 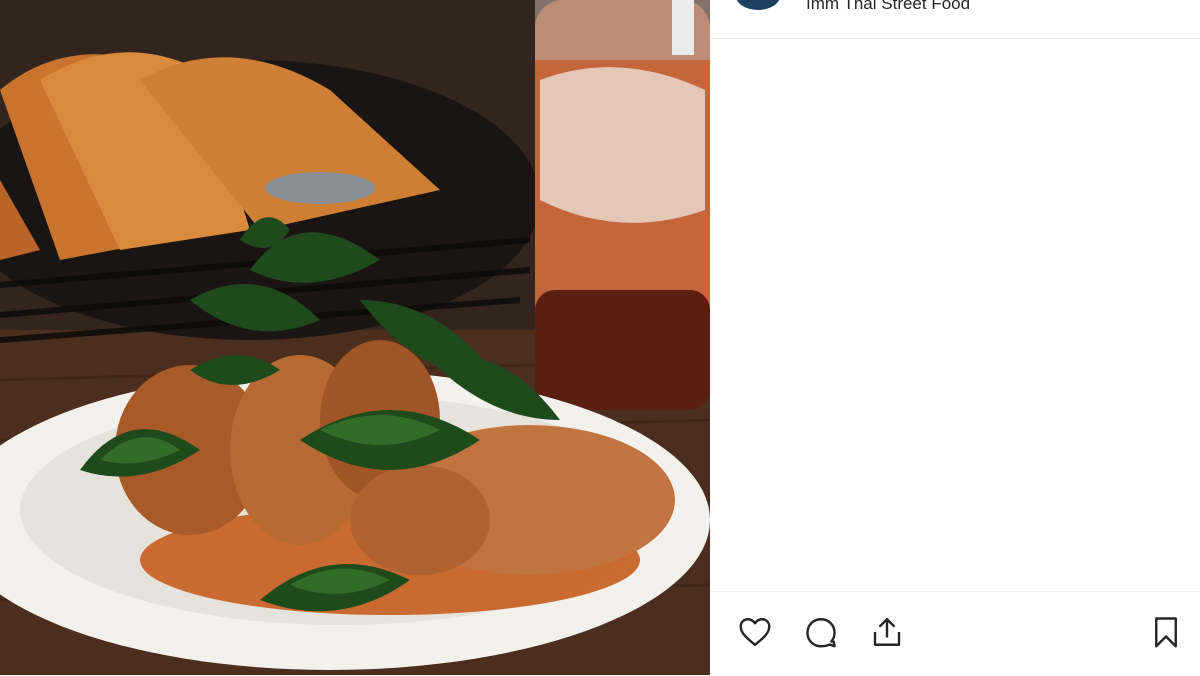 I want to click on account-name: Imm Thai Street Food, so click(x=888, y=7).